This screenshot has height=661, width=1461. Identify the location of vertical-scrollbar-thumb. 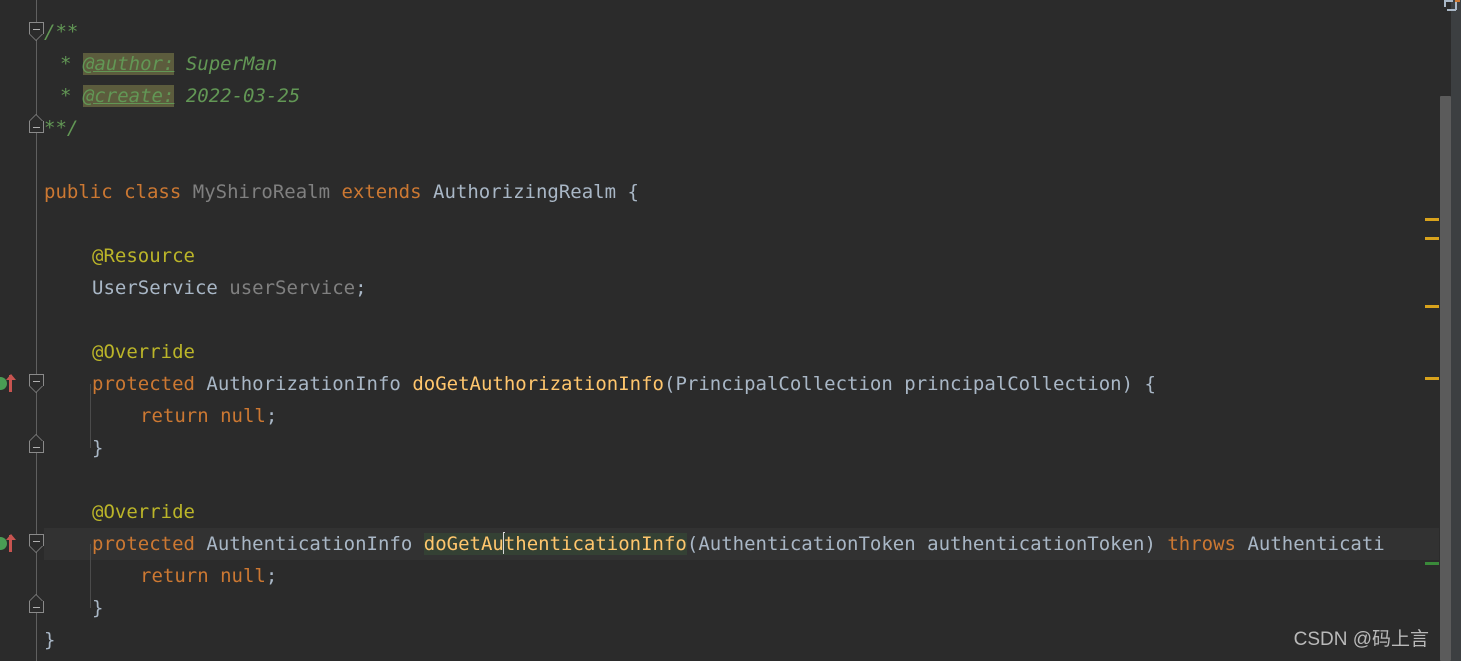
(1445, 378).